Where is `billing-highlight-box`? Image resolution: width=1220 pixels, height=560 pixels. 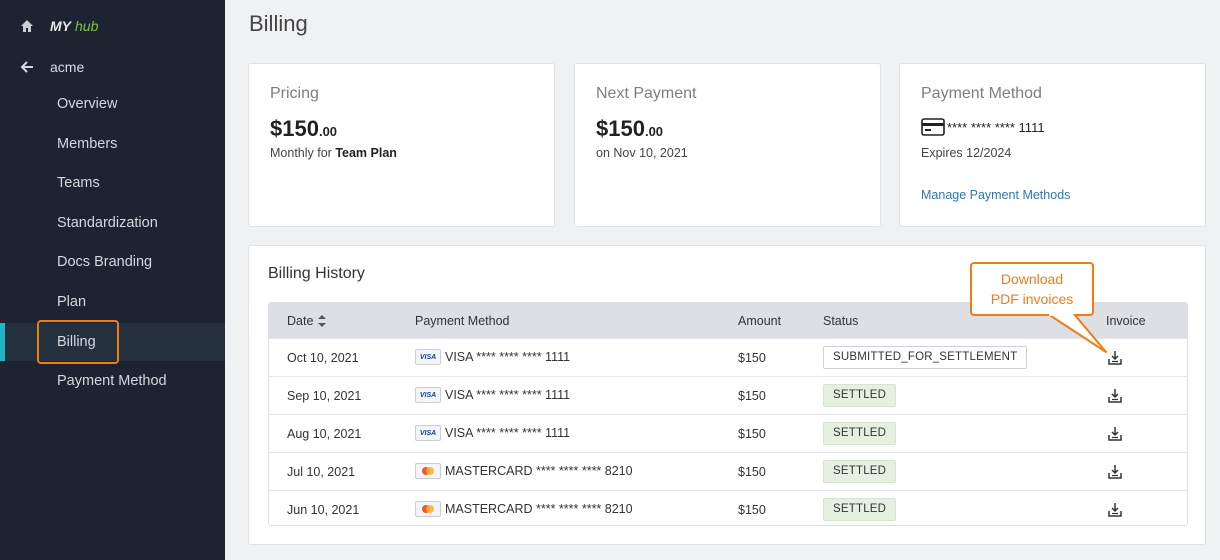 billing-highlight-box is located at coordinates (78, 342).